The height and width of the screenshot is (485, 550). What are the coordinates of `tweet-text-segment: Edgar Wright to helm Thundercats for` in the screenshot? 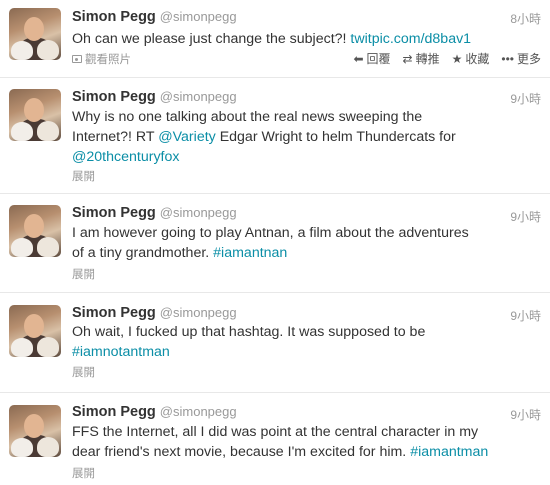 It's located at (335, 137).